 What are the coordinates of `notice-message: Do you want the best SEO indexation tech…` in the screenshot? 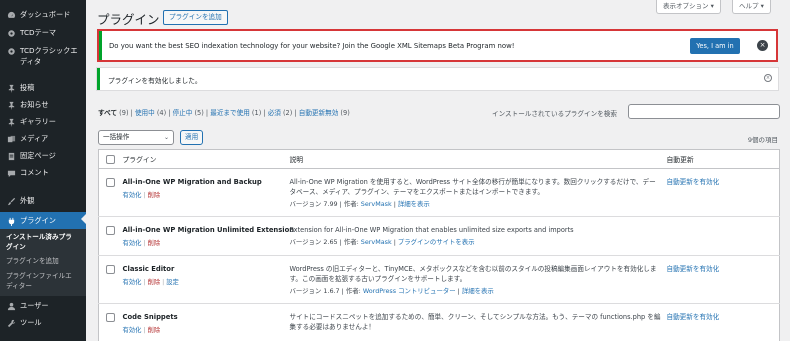 It's located at (312, 46).